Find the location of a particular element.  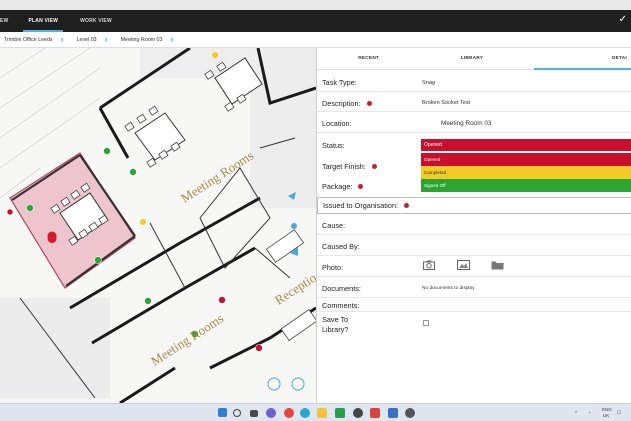

view-nav-bar: EW PLAN VIEW WORK VIEW is located at coordinates (315, 21).